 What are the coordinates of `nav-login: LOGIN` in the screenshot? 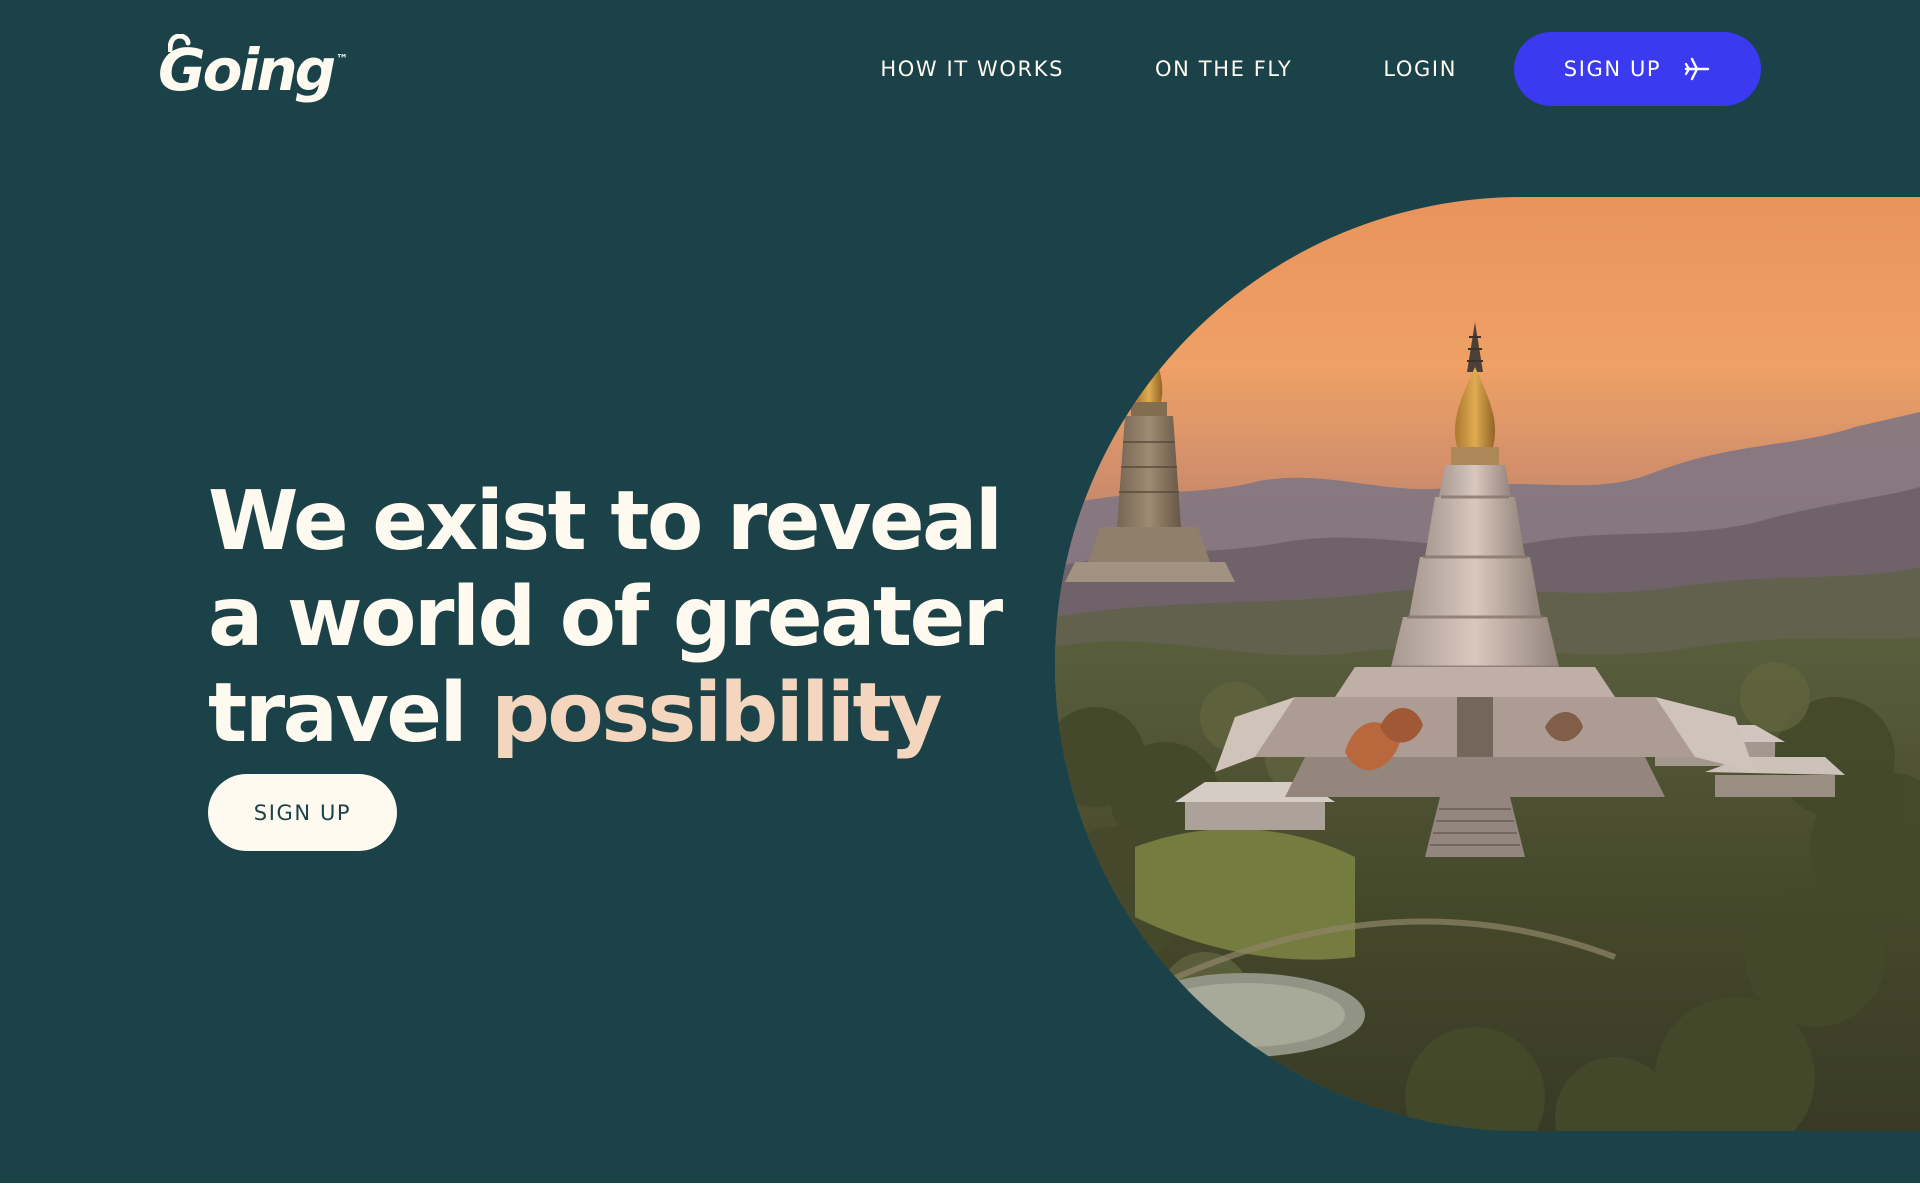 It's located at (1420, 69).